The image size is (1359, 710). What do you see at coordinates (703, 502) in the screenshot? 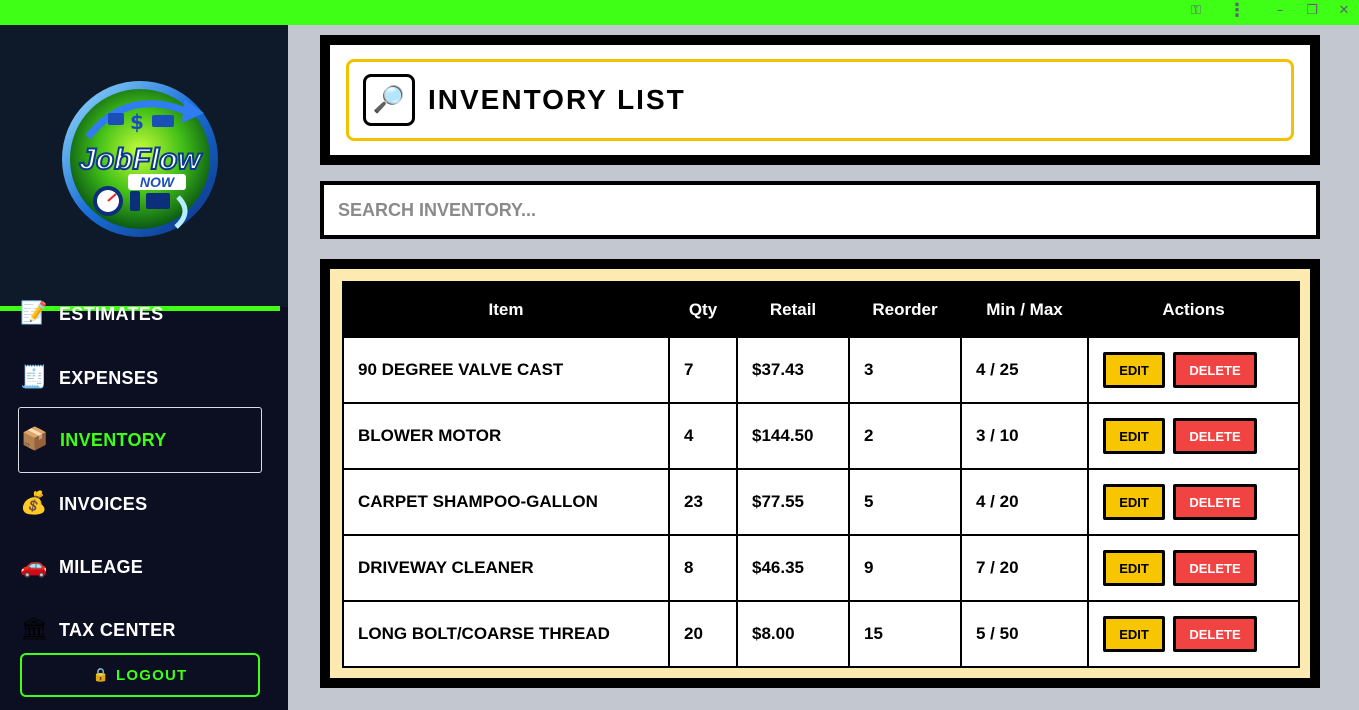
I see `item-qty: 23` at bounding box center [703, 502].